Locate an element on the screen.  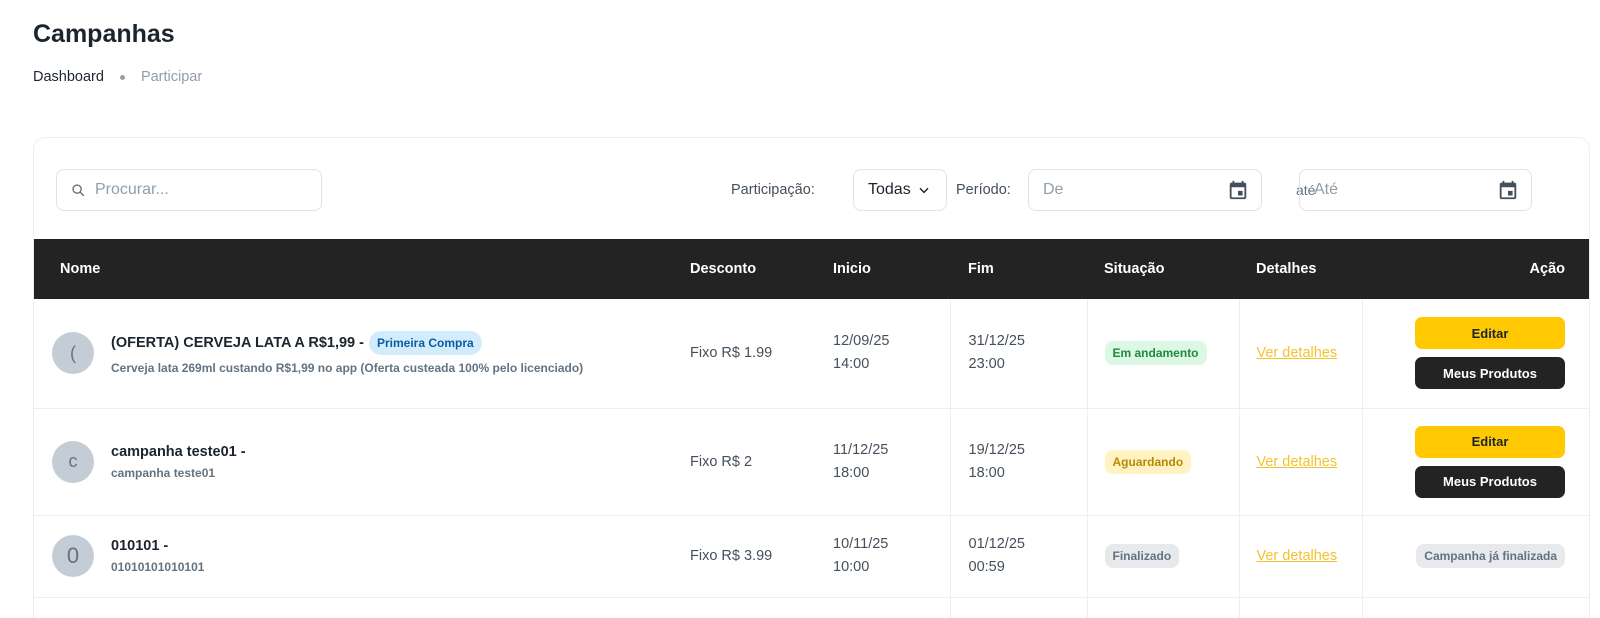
search-icon is located at coordinates (78, 190).